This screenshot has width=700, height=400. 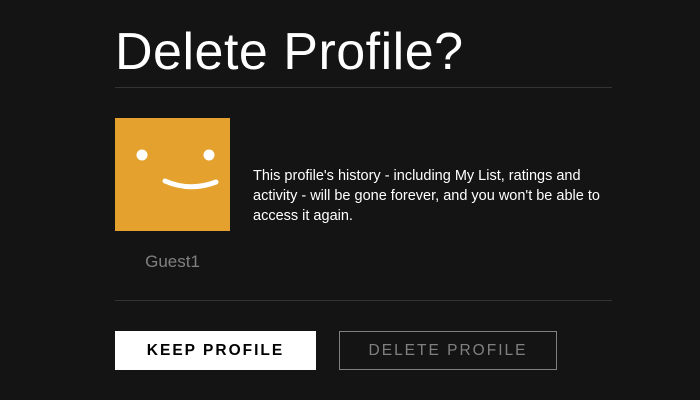 I want to click on page-title: Delete Profile?, so click(x=289, y=52).